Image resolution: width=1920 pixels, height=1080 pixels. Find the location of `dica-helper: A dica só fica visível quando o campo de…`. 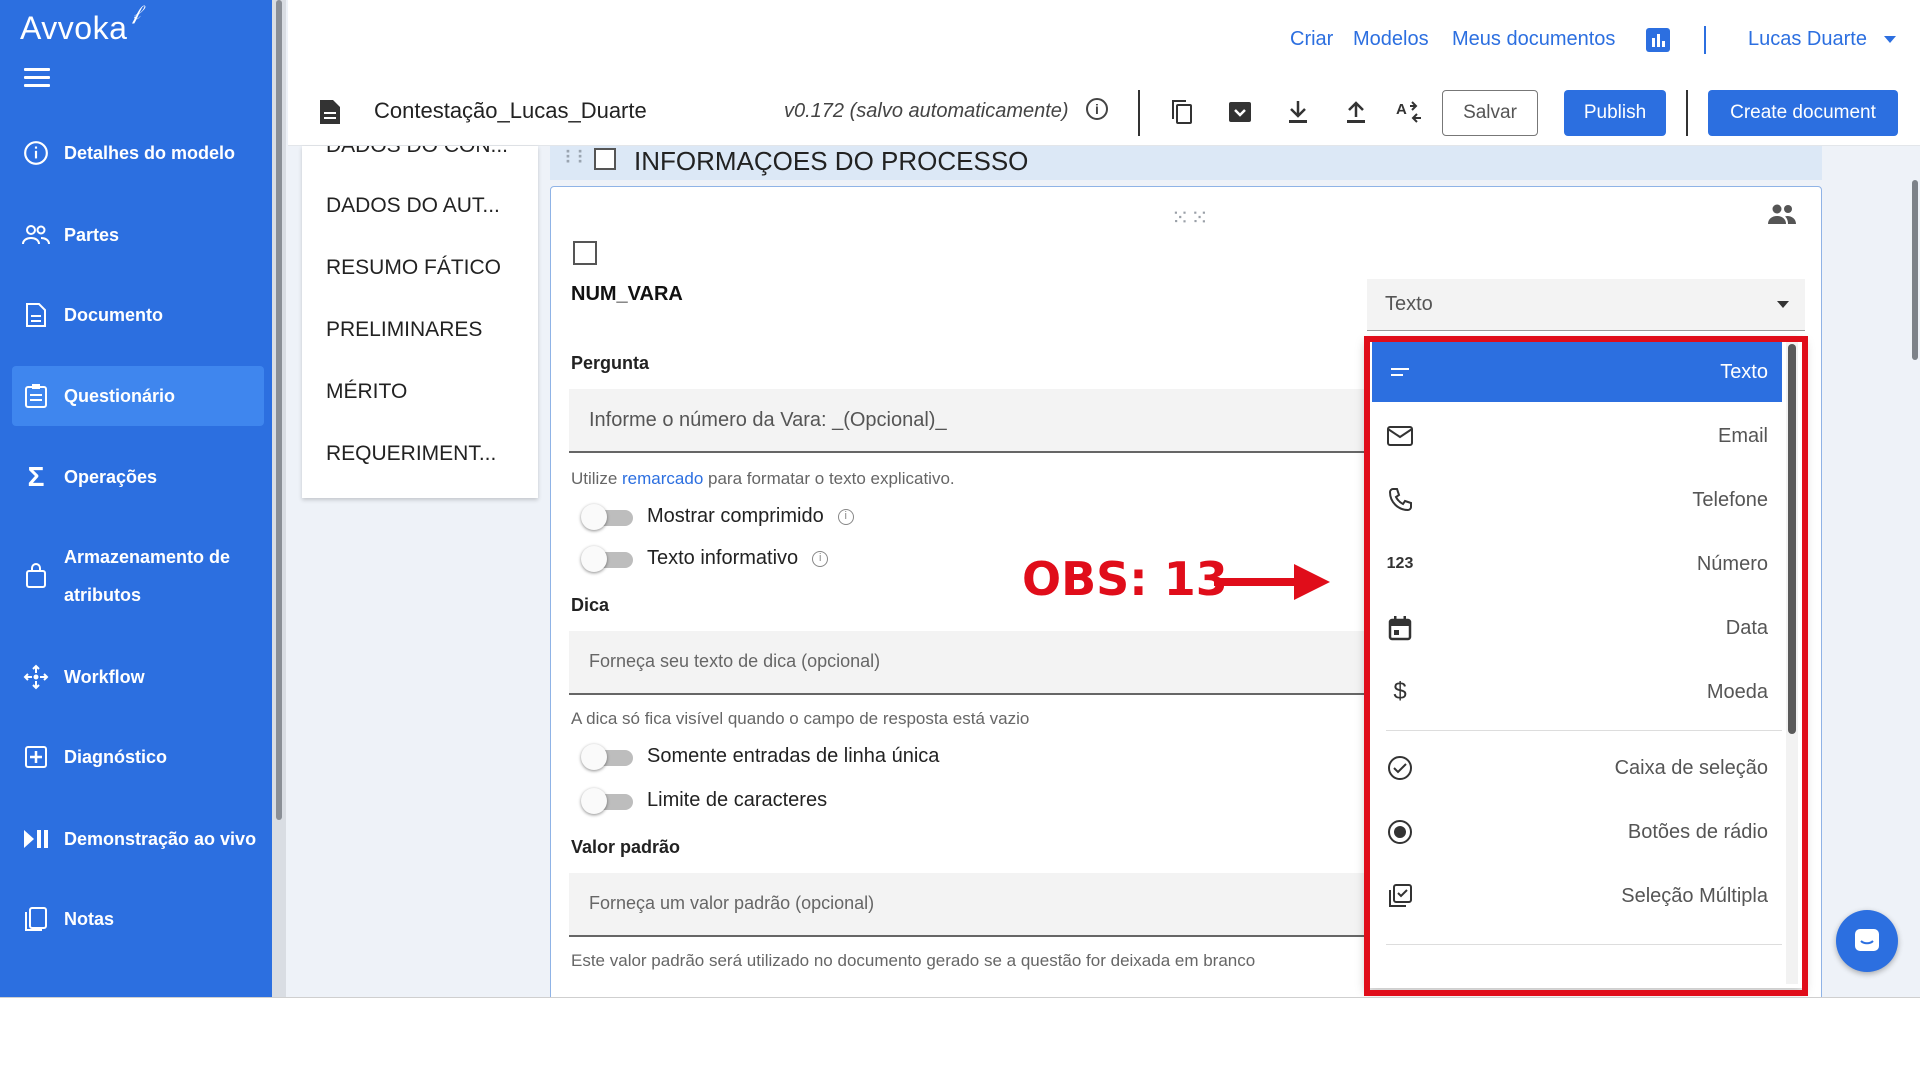

dica-helper: A dica só fica visível quando o campo de… is located at coordinates (800, 718).